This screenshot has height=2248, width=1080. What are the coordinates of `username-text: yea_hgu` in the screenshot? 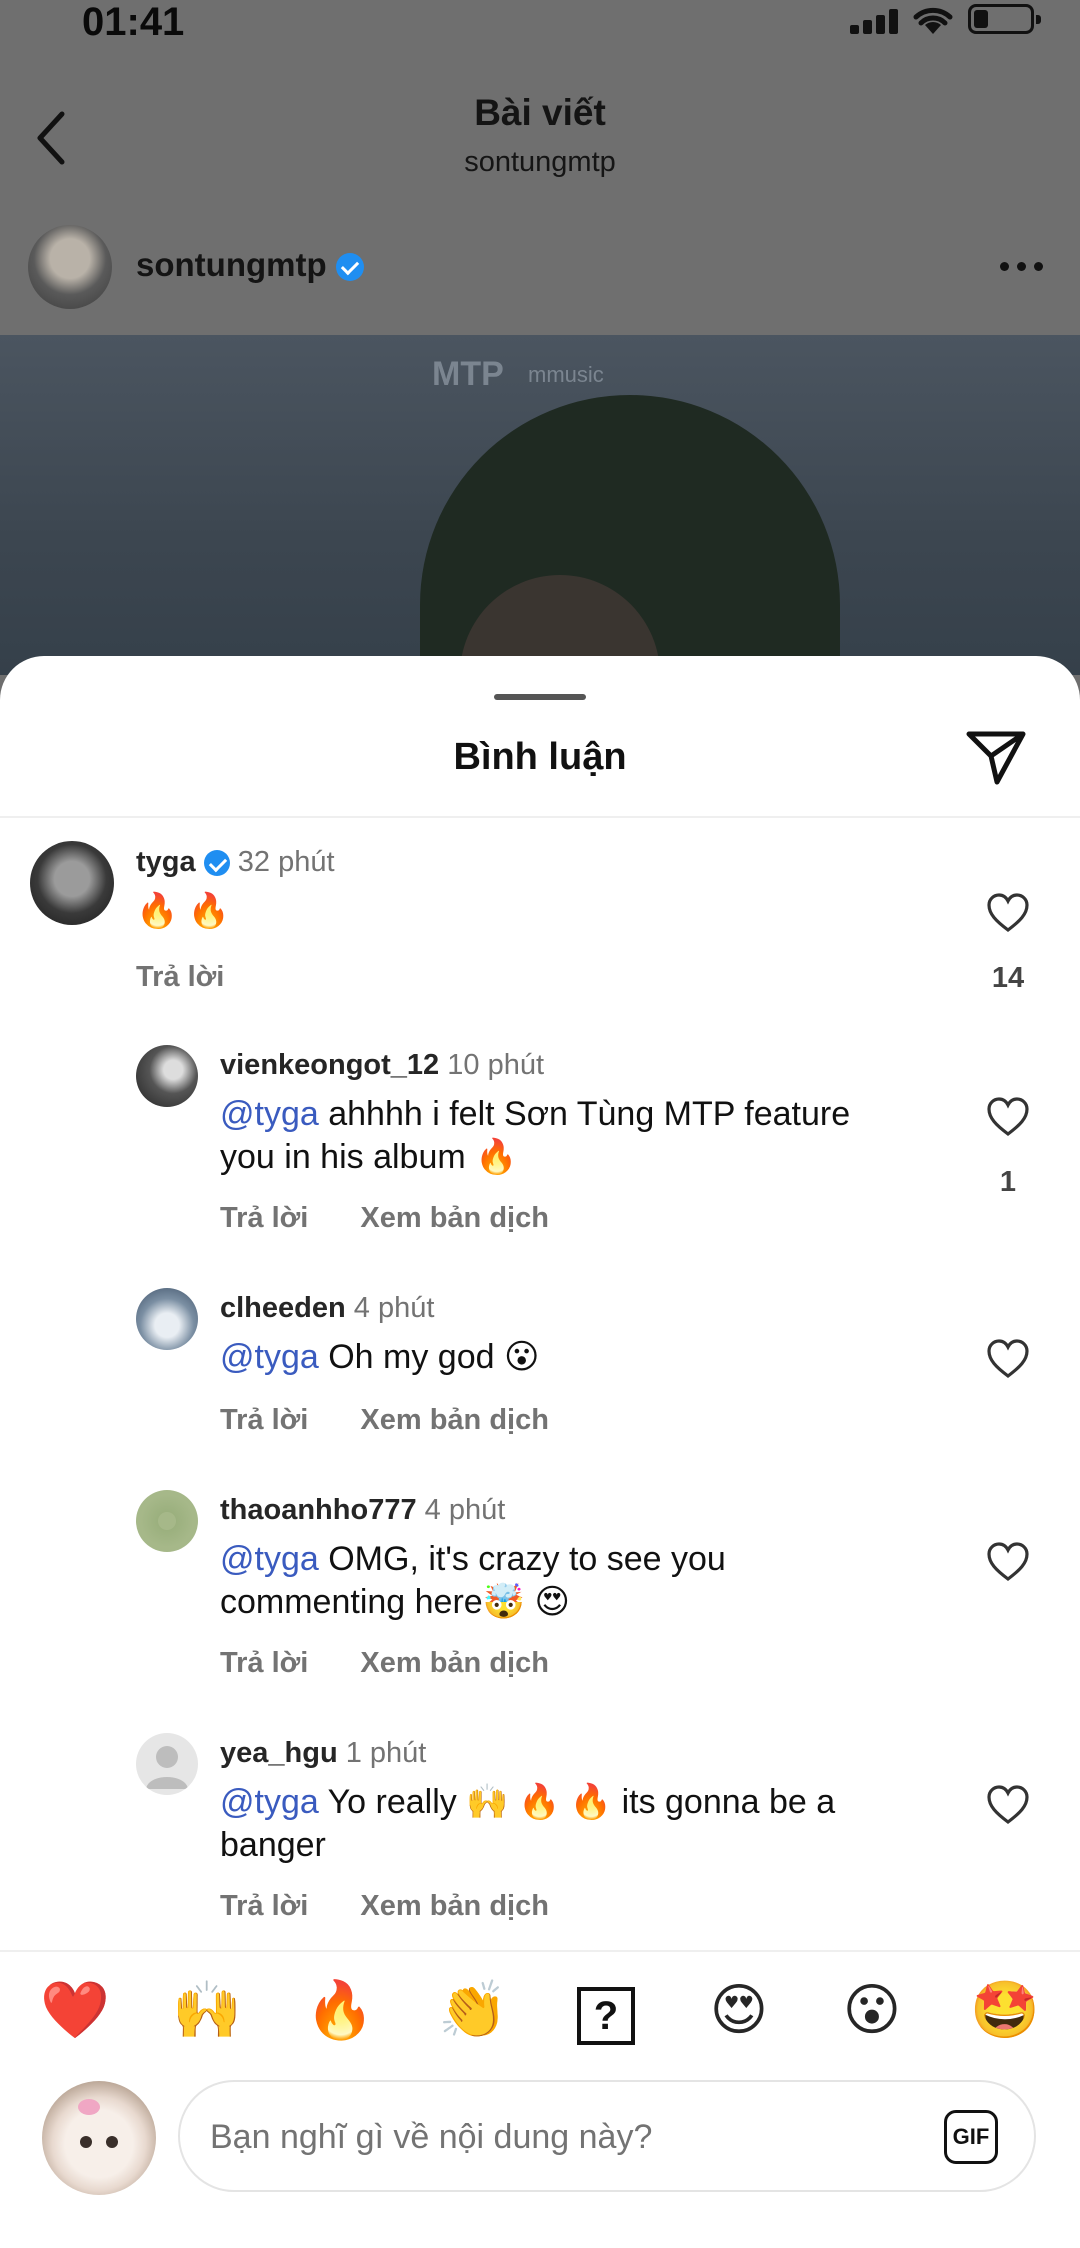 It's located at (279, 1753).